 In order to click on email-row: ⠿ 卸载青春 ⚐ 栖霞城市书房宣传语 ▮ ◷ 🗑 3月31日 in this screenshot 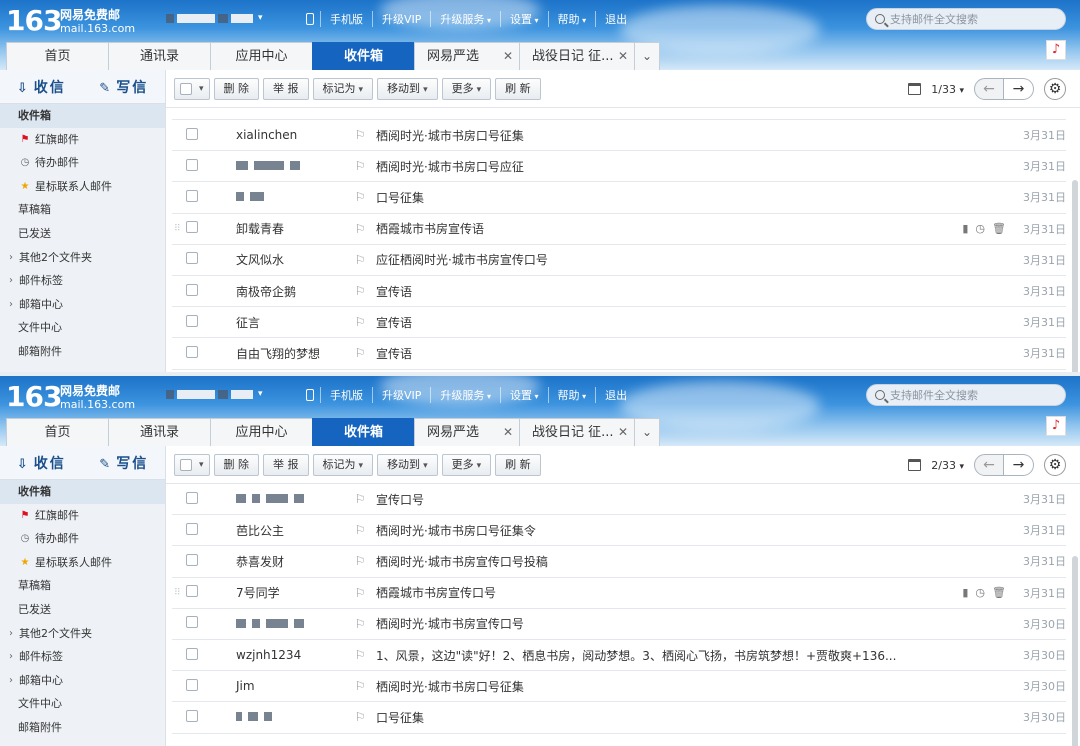, I will do `click(619, 229)`.